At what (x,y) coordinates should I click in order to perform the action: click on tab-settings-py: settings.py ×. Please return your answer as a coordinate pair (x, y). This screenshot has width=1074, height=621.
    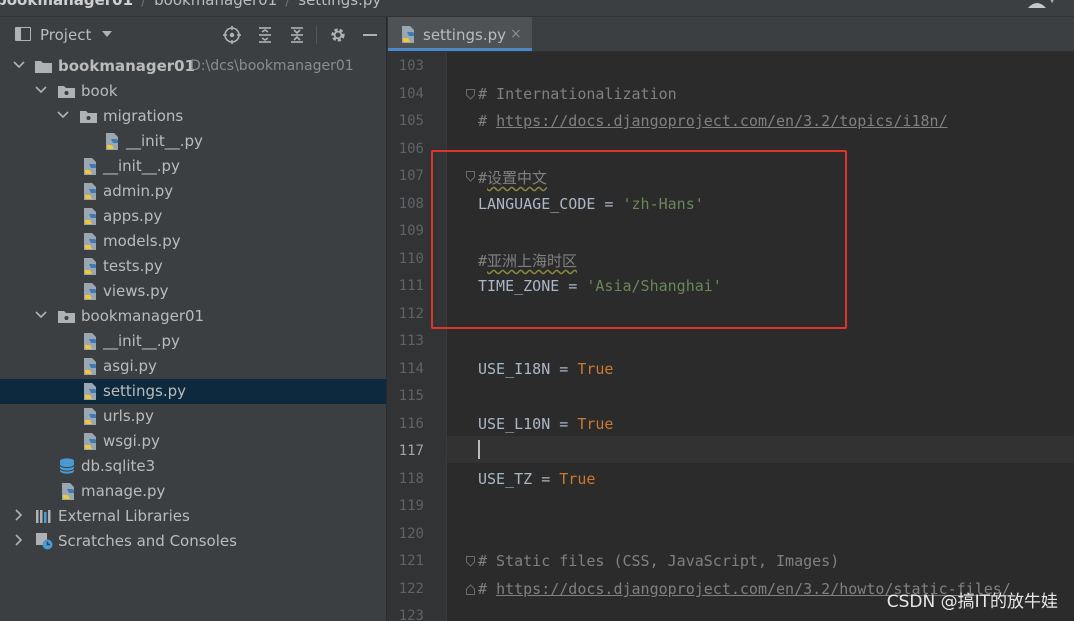
    Looking at the image, I should click on (460, 34).